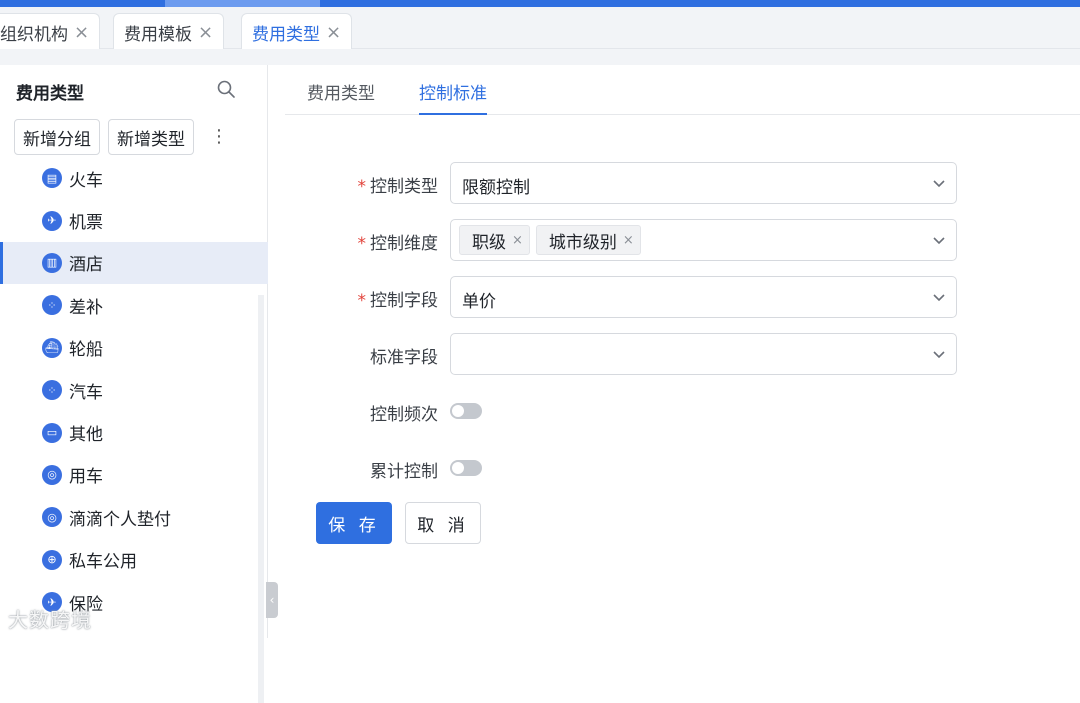  I want to click on control-type-value: 限额控制, so click(496, 188).